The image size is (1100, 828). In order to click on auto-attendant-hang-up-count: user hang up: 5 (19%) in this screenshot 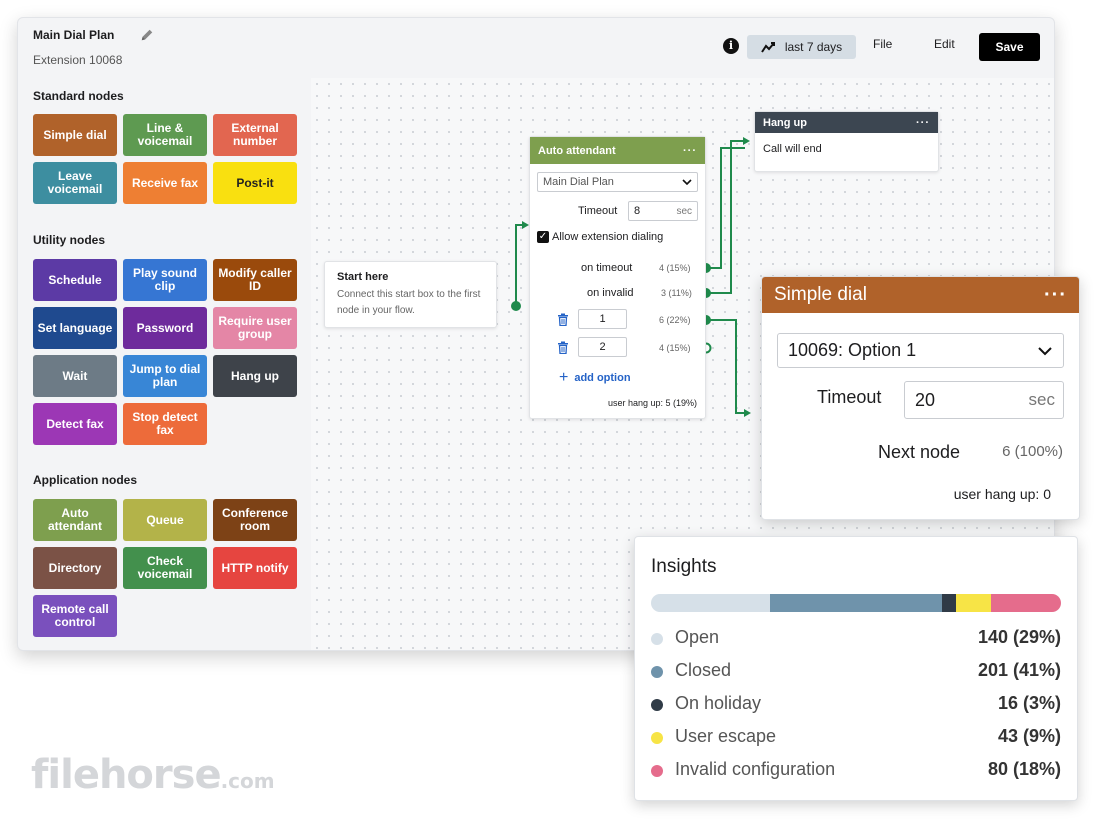, I will do `click(652, 403)`.